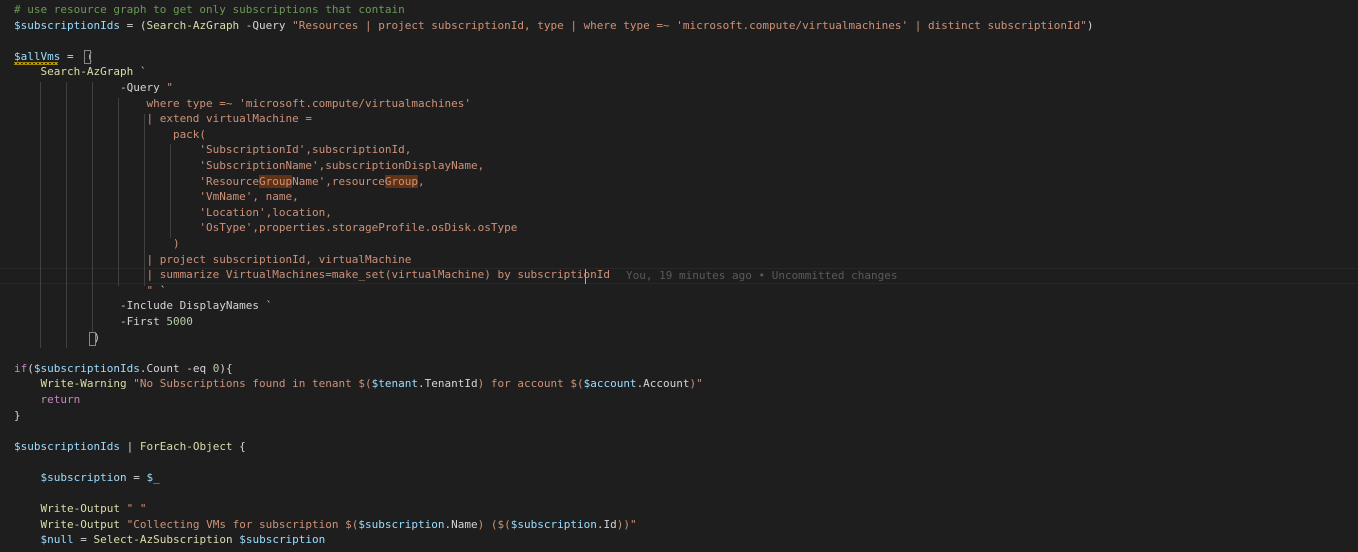  I want to click on code-line: -First 5000, so click(103, 322).